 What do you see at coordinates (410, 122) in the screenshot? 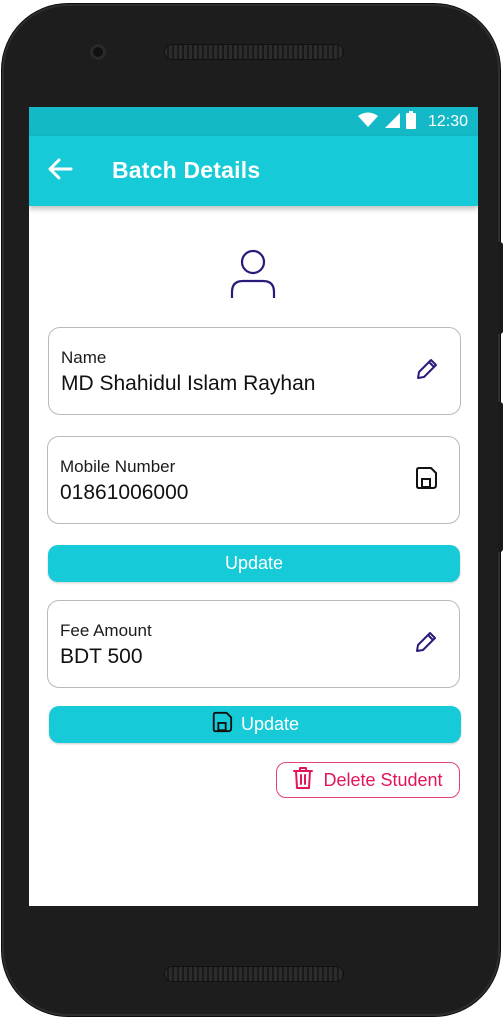
I see `battery-icon` at bounding box center [410, 122].